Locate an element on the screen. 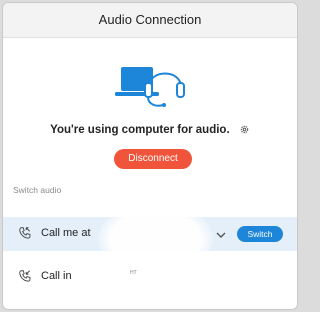  call-me-label: Call me at is located at coordinates (66, 233).